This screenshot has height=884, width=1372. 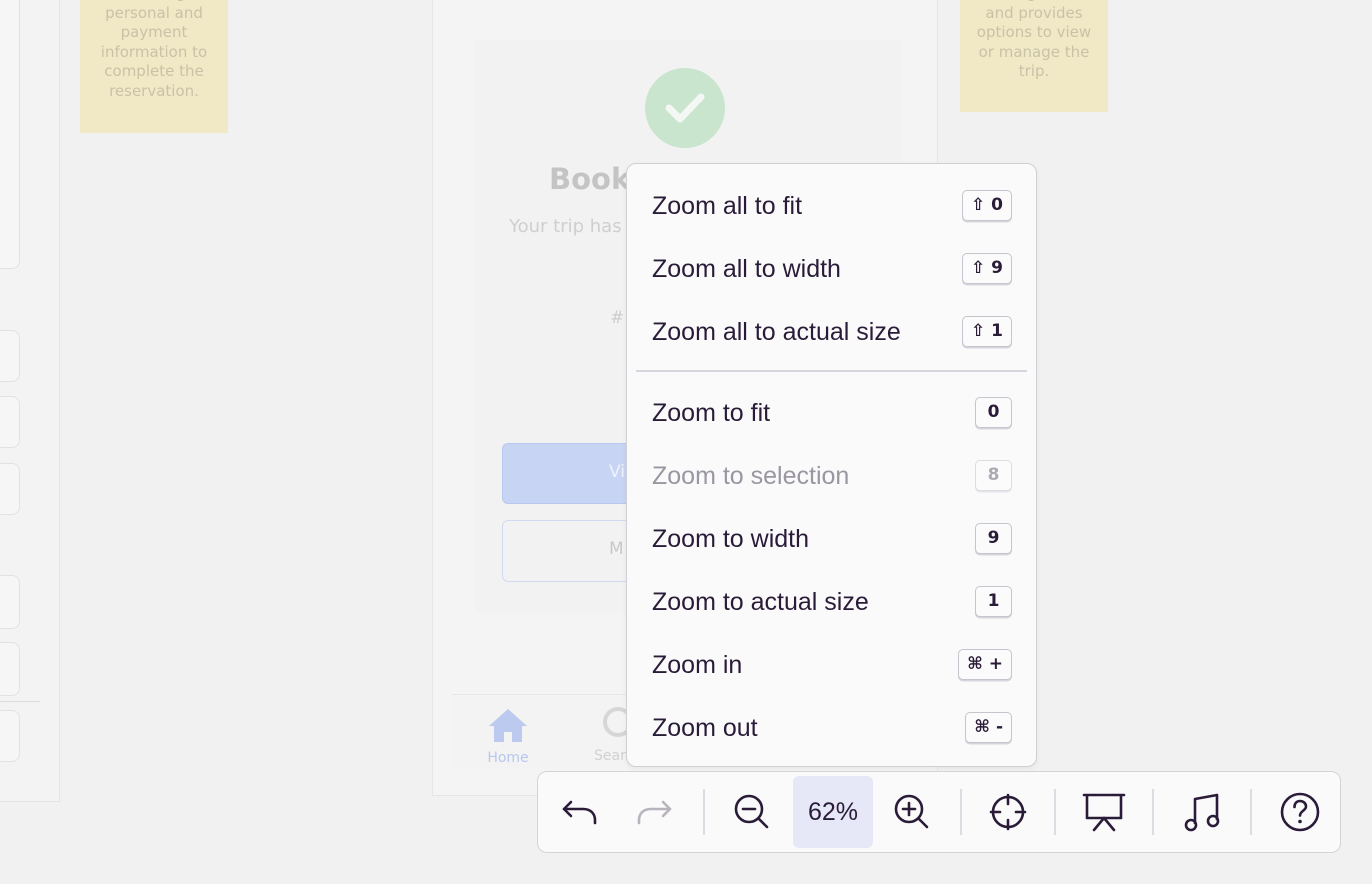 I want to click on left-frame-card, so click(x=10, y=134).